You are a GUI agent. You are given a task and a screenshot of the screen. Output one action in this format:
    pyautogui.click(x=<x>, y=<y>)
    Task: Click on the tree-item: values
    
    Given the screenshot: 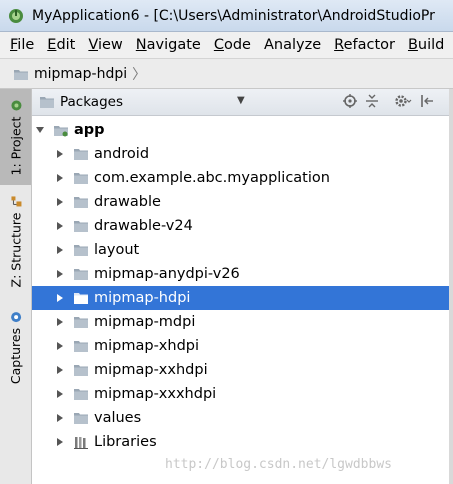 What is the action you would take?
    pyautogui.click(x=242, y=418)
    